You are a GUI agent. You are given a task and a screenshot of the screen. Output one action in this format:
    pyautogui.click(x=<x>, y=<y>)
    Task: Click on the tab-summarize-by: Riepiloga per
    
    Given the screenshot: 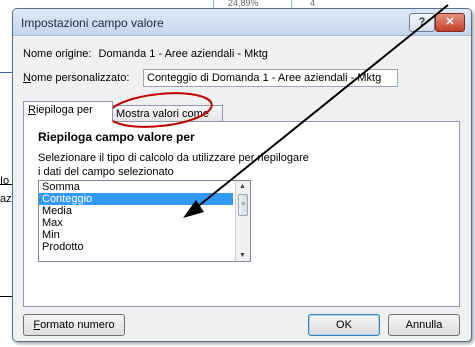 What is the action you would take?
    pyautogui.click(x=68, y=111)
    